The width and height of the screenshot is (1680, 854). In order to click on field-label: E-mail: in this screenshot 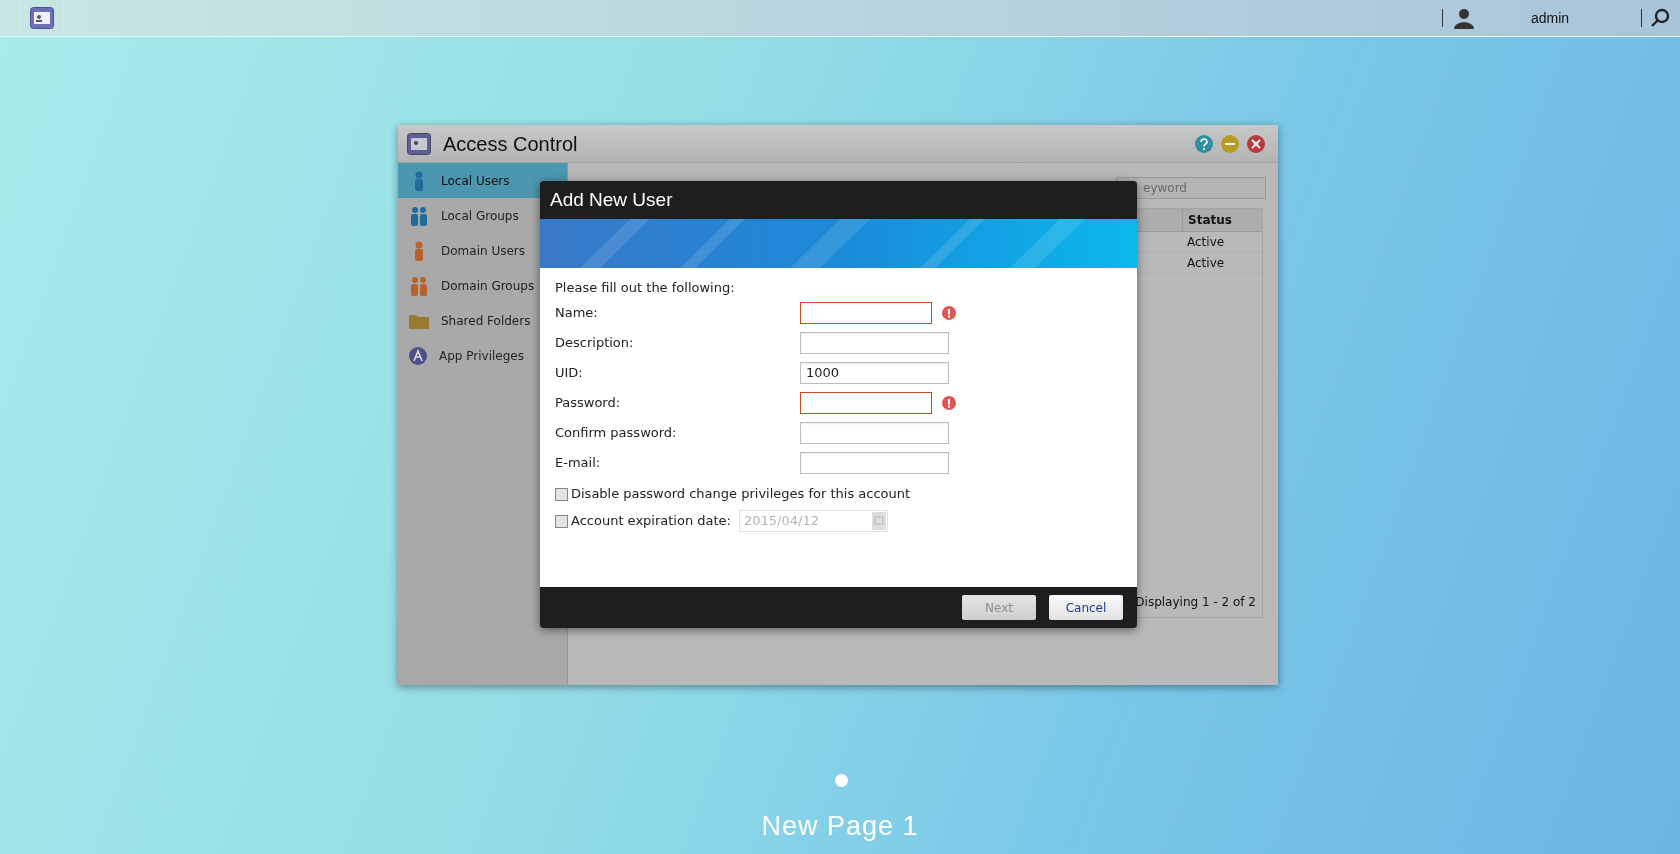, I will do `click(578, 463)`.